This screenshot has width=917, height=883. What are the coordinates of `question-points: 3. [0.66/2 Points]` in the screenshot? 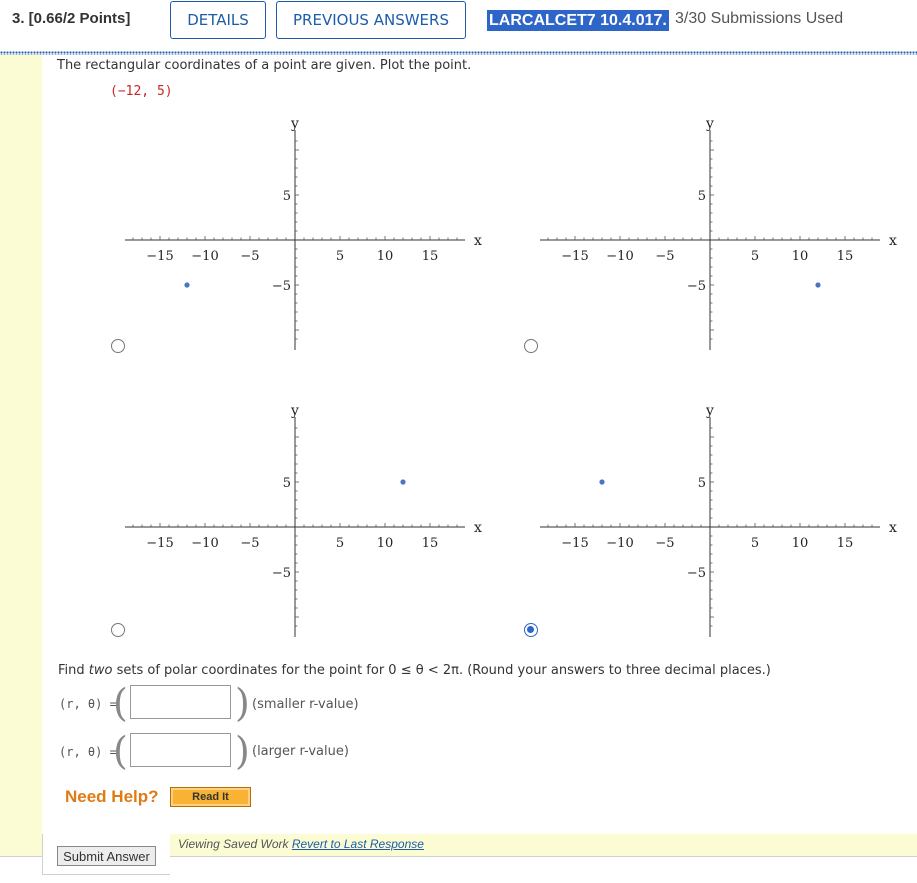 It's located at (71, 18).